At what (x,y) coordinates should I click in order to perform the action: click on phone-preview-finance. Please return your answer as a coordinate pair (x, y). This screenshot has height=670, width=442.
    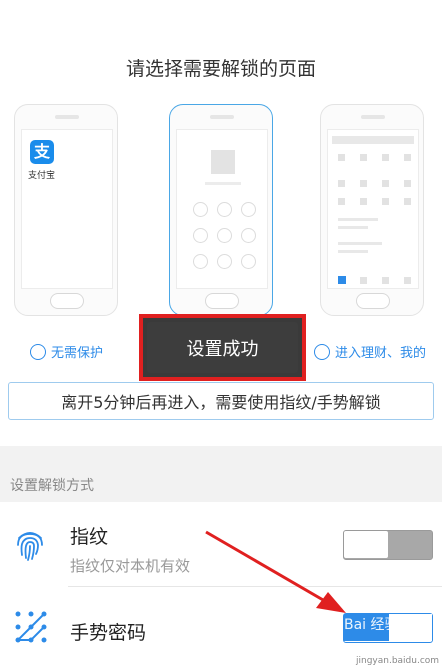
    Looking at the image, I should click on (372, 210).